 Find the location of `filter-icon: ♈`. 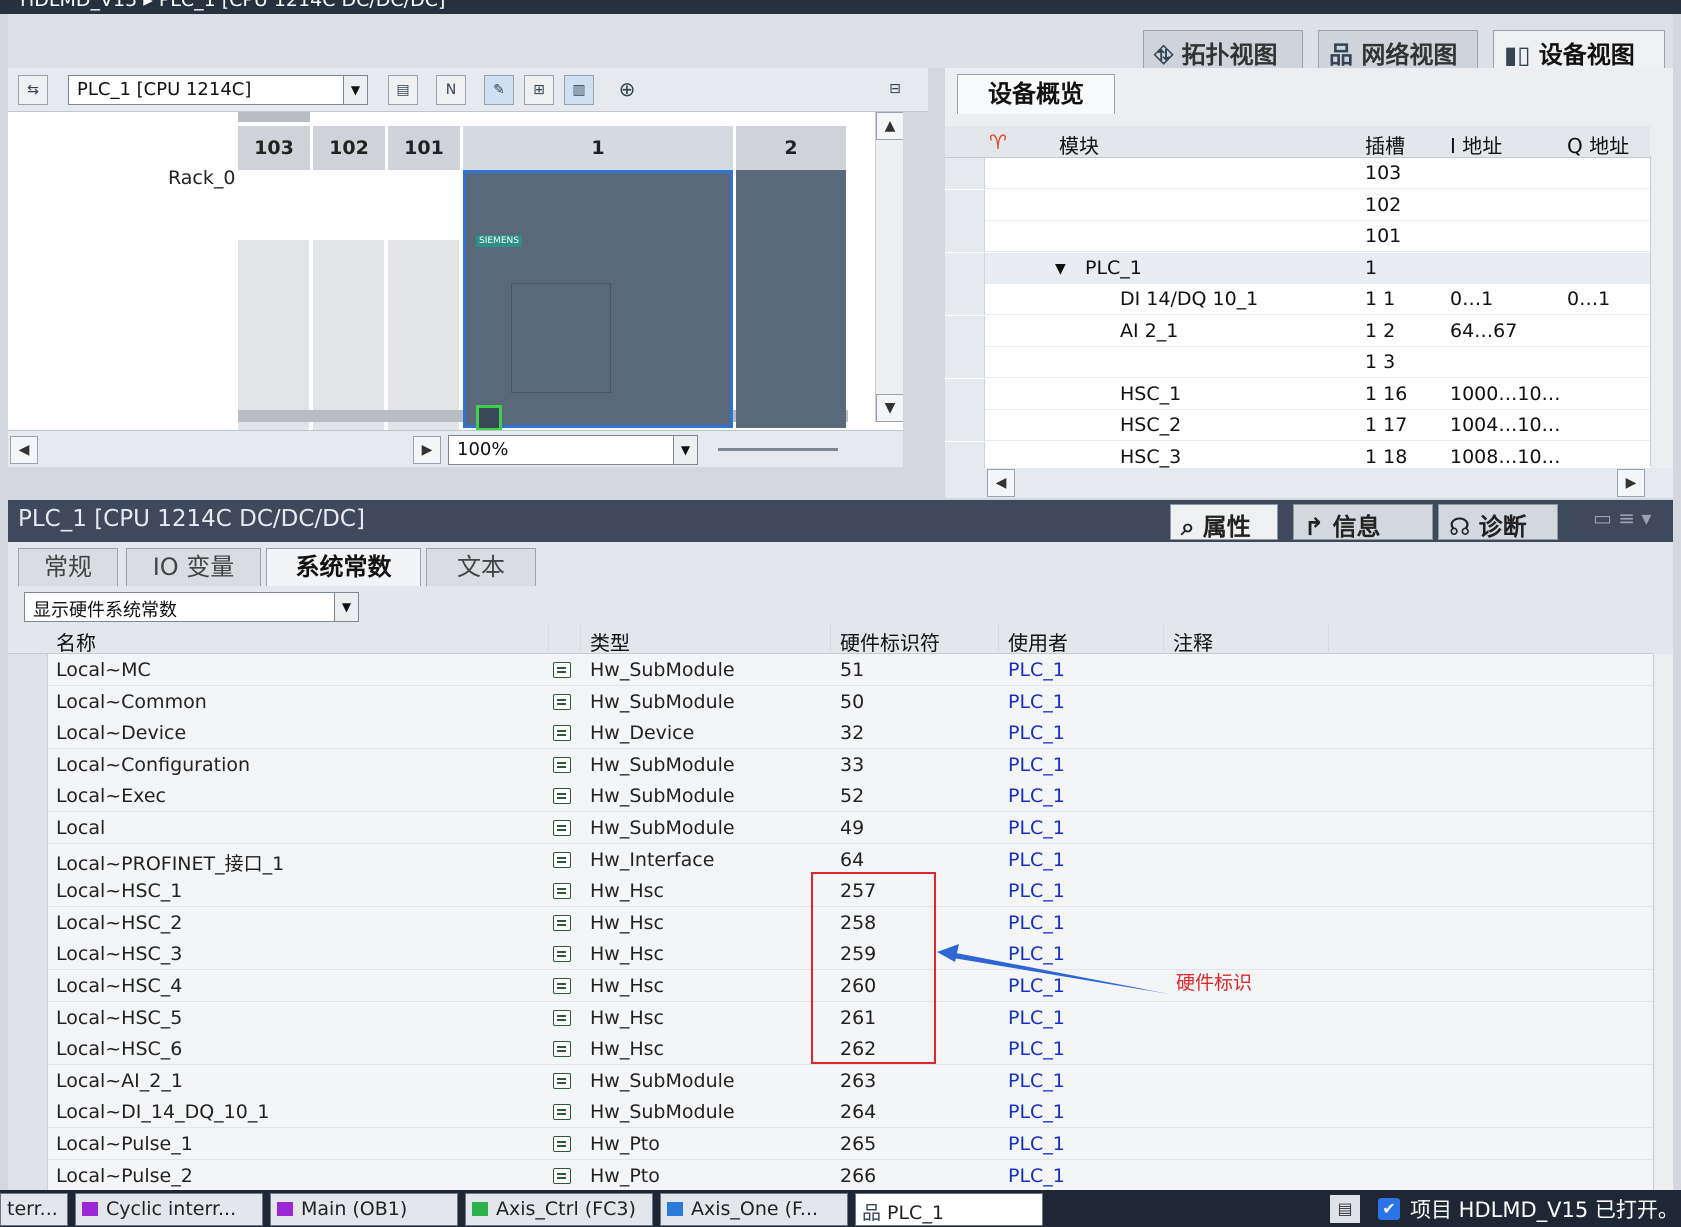

filter-icon: ♈ is located at coordinates (998, 142).